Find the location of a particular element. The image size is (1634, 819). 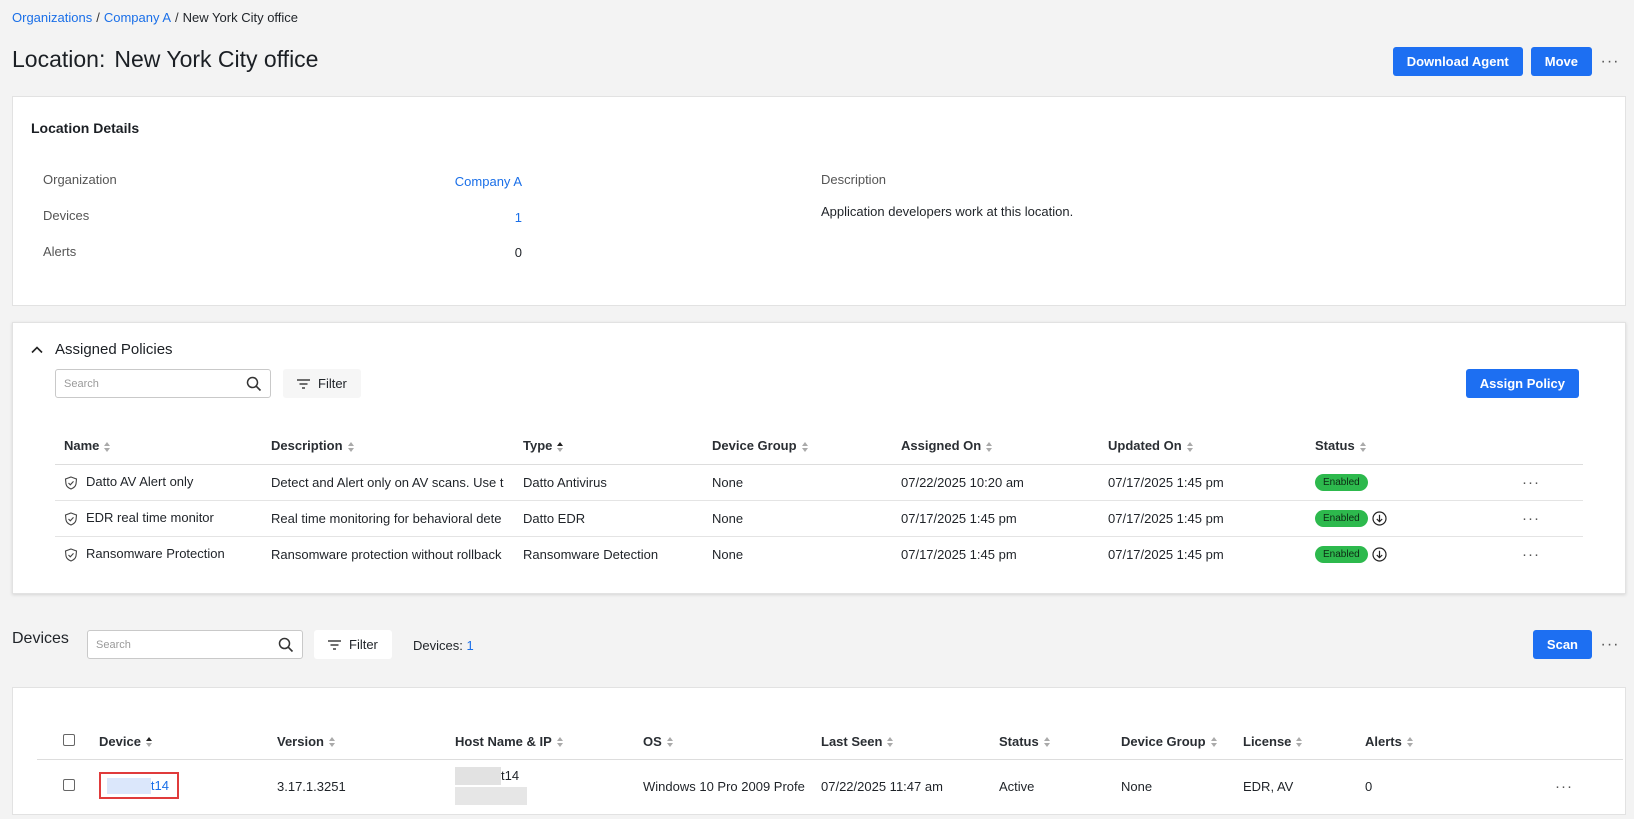

policy-type: Datto Antivirus is located at coordinates (608, 482).